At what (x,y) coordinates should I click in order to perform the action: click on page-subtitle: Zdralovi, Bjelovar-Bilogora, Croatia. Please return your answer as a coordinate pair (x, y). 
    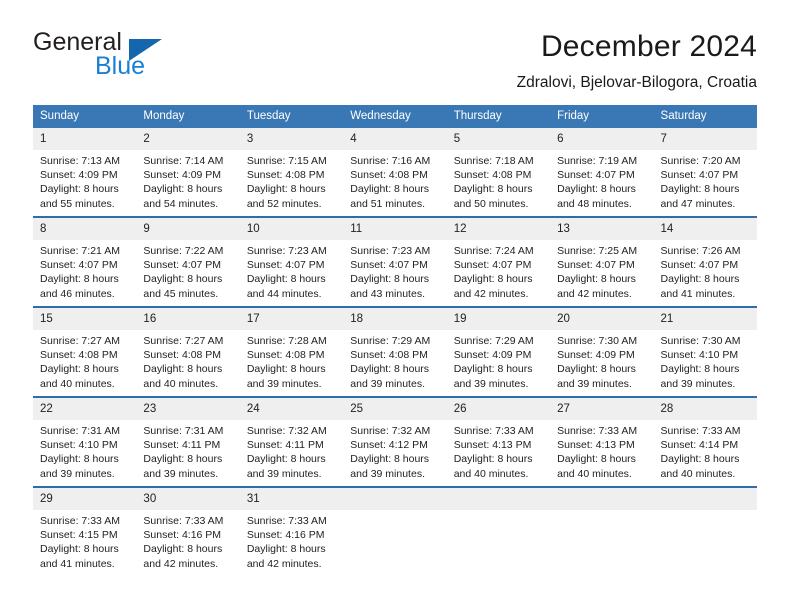
    Looking at the image, I should click on (636, 82).